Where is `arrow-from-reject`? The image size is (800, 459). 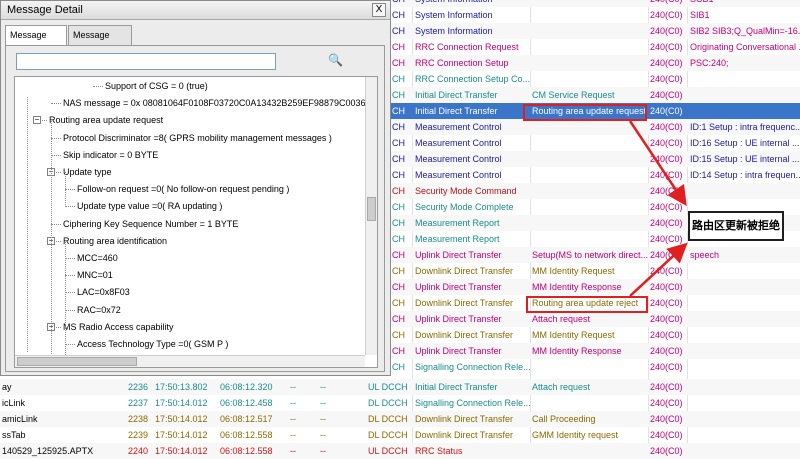 arrow-from-reject is located at coordinates (658, 269).